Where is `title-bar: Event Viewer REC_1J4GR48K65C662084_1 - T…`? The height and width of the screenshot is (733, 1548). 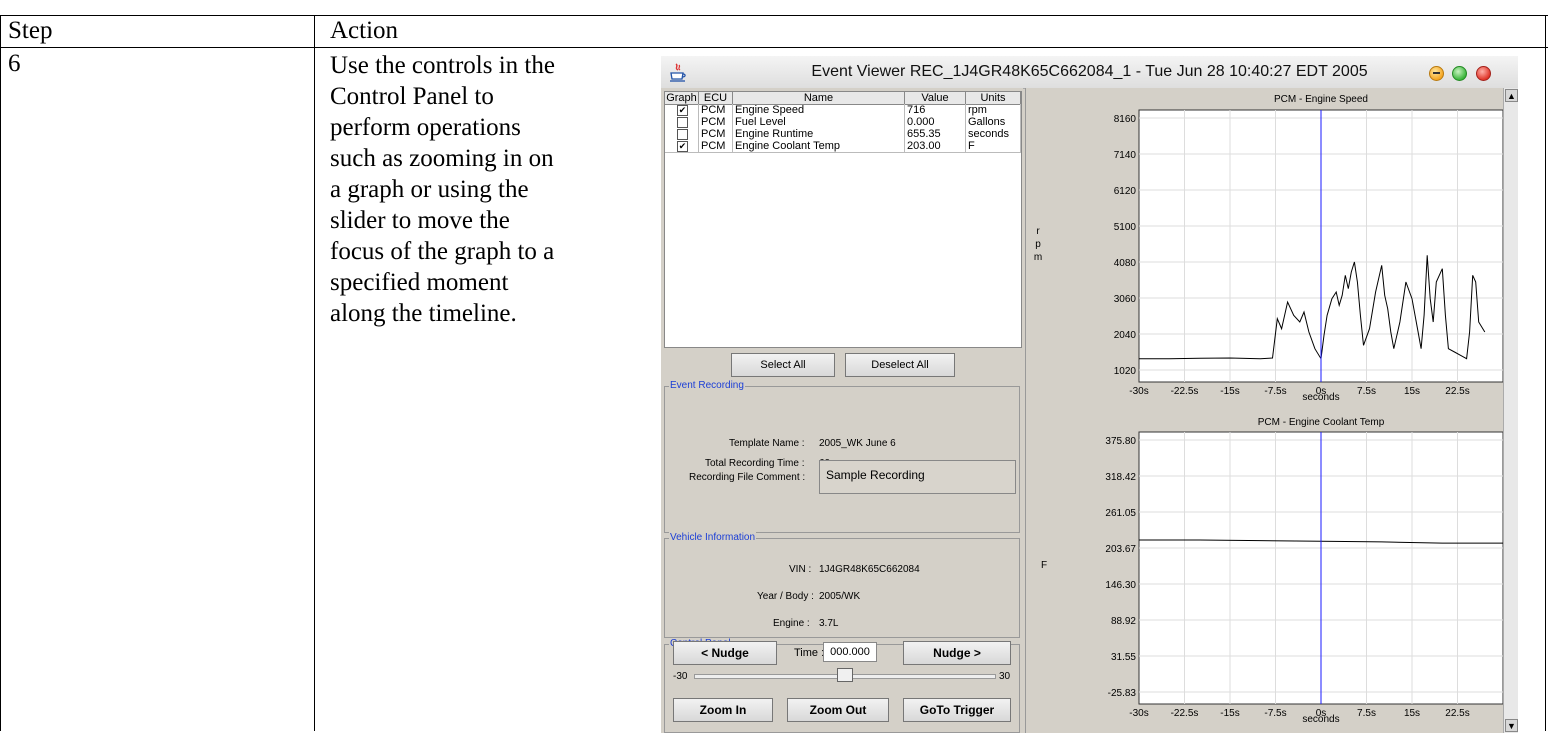 title-bar: Event Viewer REC_1J4GR48K65C662084_1 - T… is located at coordinates (1089, 72).